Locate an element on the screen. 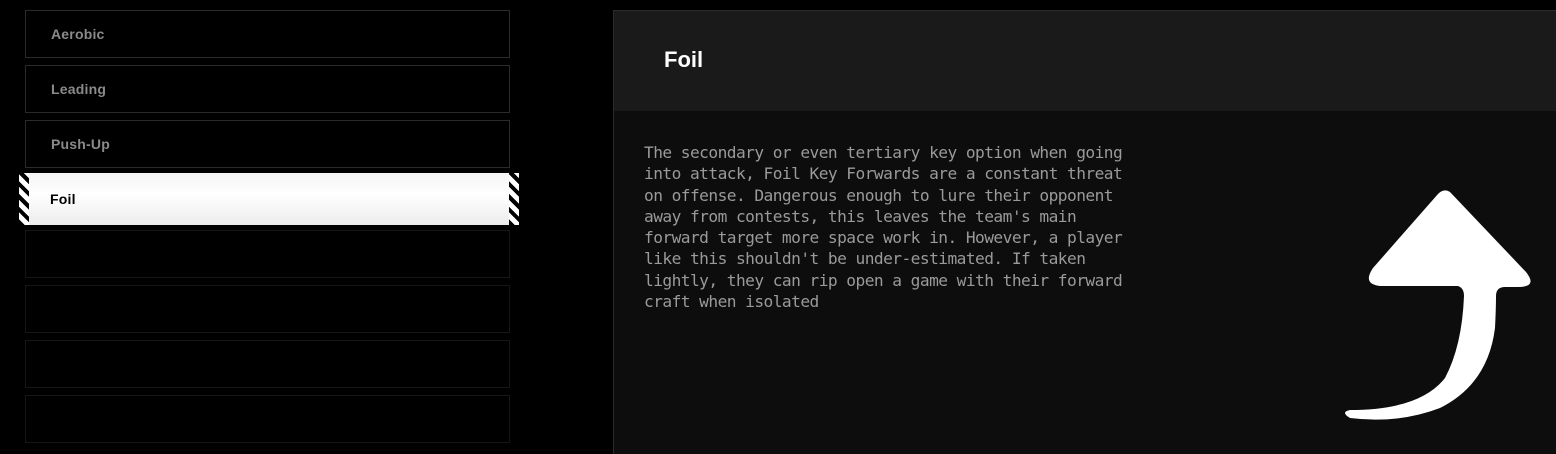 This screenshot has height=454, width=1556. role-item-label: Push-Up is located at coordinates (80, 144).